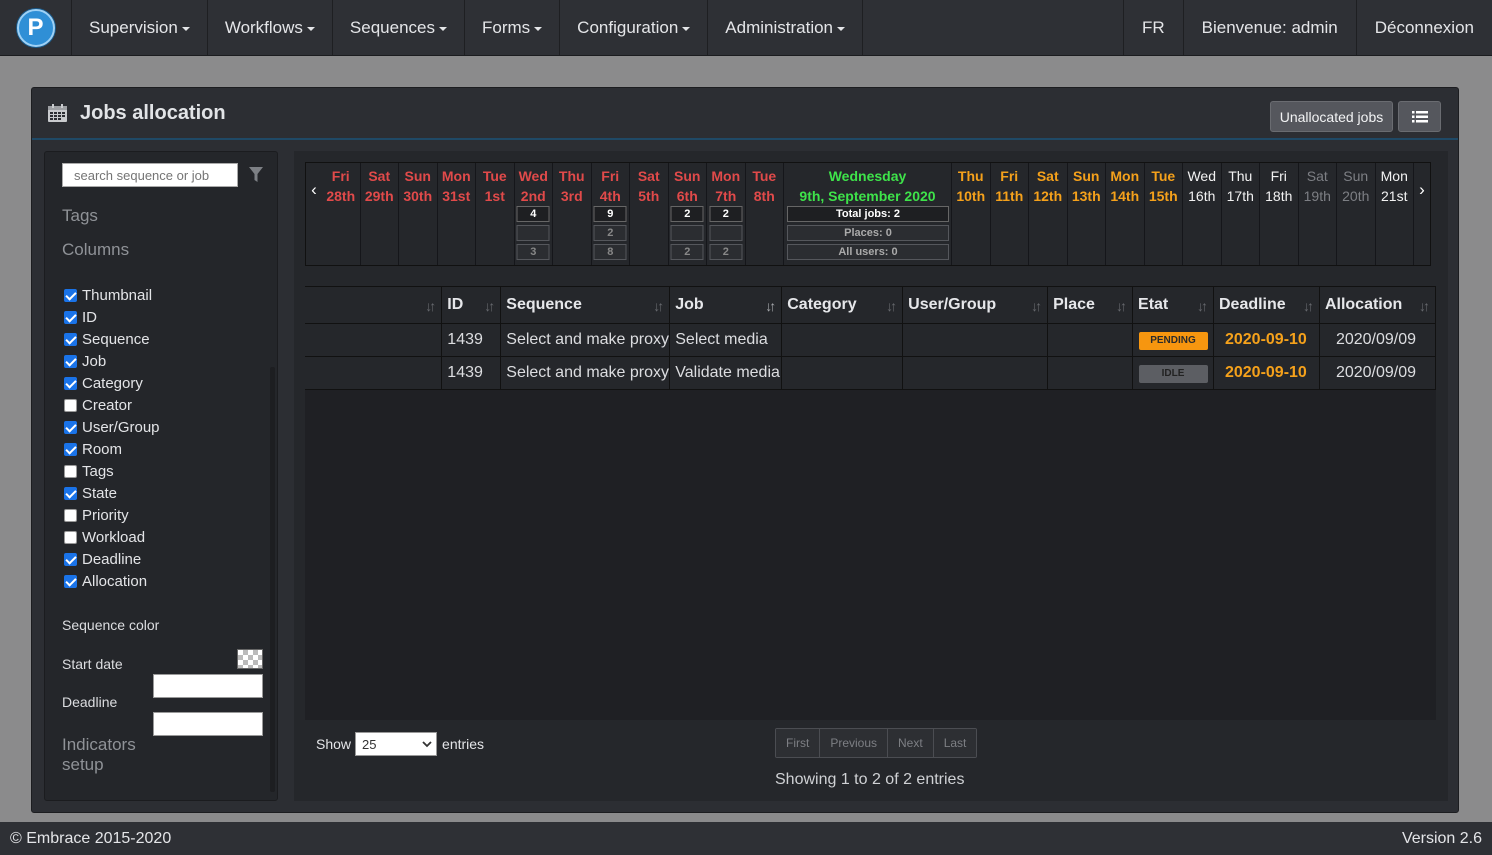 The width and height of the screenshot is (1492, 855). What do you see at coordinates (112, 471) in the screenshot?
I see `column-toggle-tags: Tags` at bounding box center [112, 471].